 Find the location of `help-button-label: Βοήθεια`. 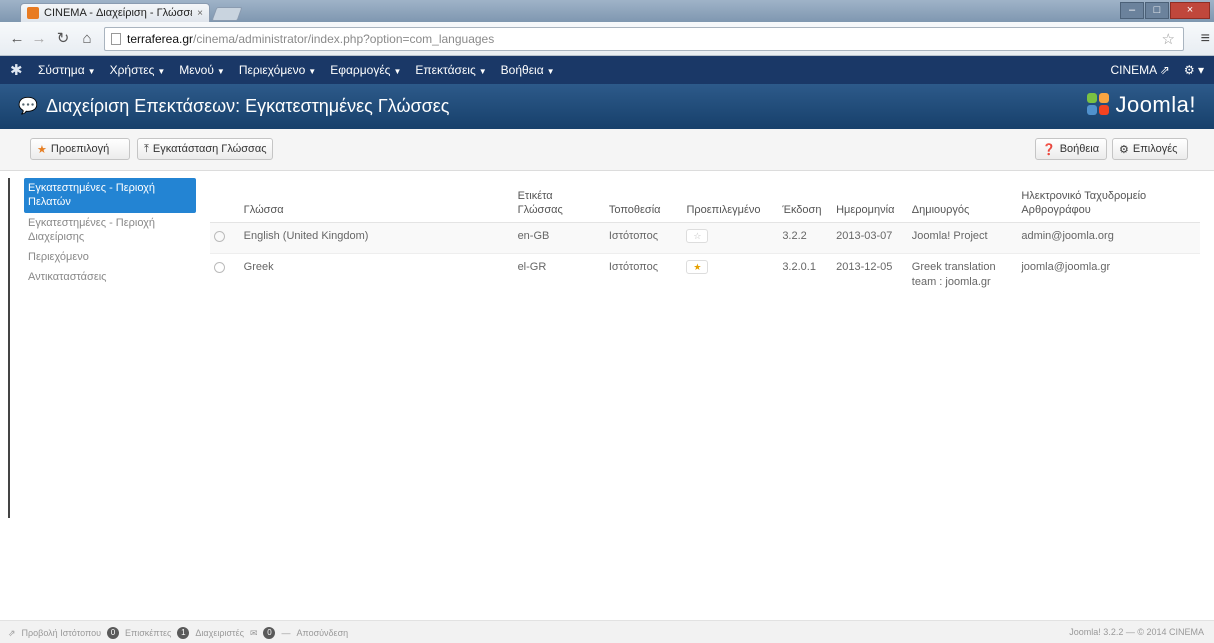

help-button-label: Βοήθεια is located at coordinates (1079, 149).